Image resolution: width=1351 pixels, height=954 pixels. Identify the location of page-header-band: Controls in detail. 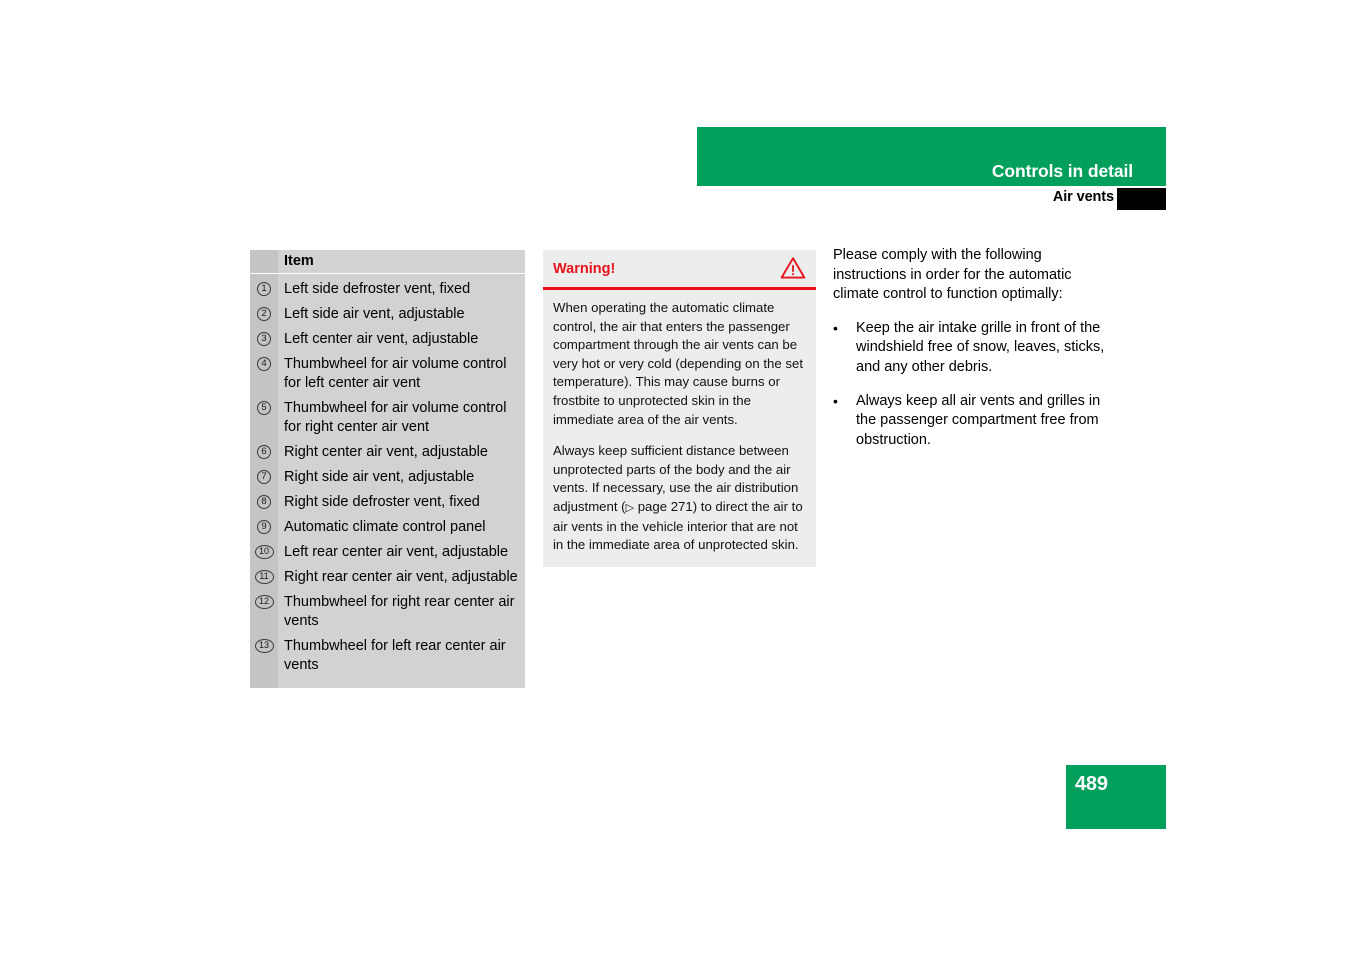
(931, 156).